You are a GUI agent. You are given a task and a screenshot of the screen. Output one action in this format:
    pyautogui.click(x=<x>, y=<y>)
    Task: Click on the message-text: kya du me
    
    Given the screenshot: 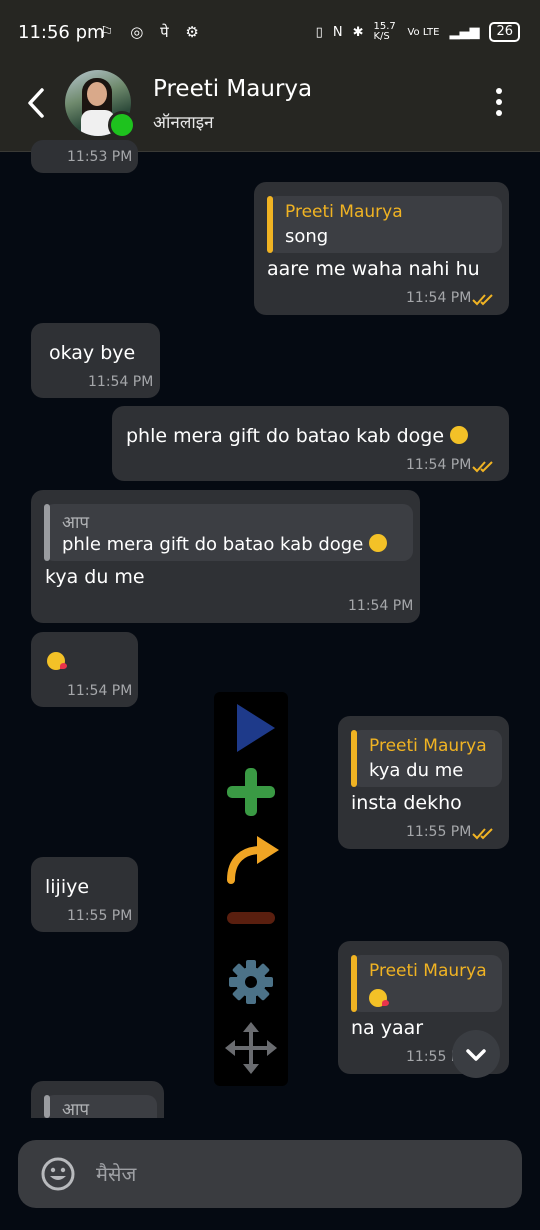 What is the action you would take?
    pyautogui.click(x=95, y=577)
    